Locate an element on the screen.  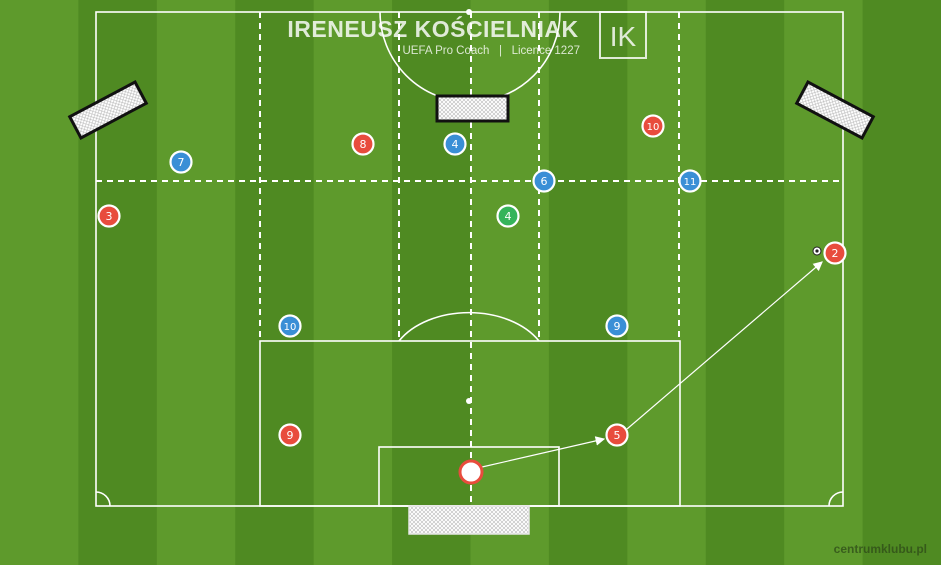
player-marker-red-3: 3 is located at coordinates (109, 216).